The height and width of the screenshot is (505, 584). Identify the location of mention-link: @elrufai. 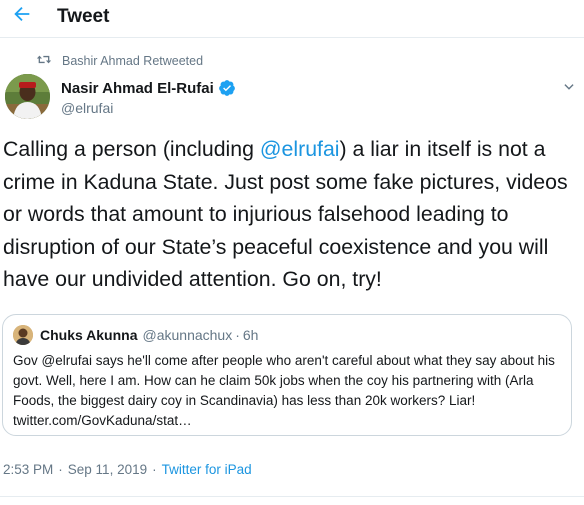
(300, 149).